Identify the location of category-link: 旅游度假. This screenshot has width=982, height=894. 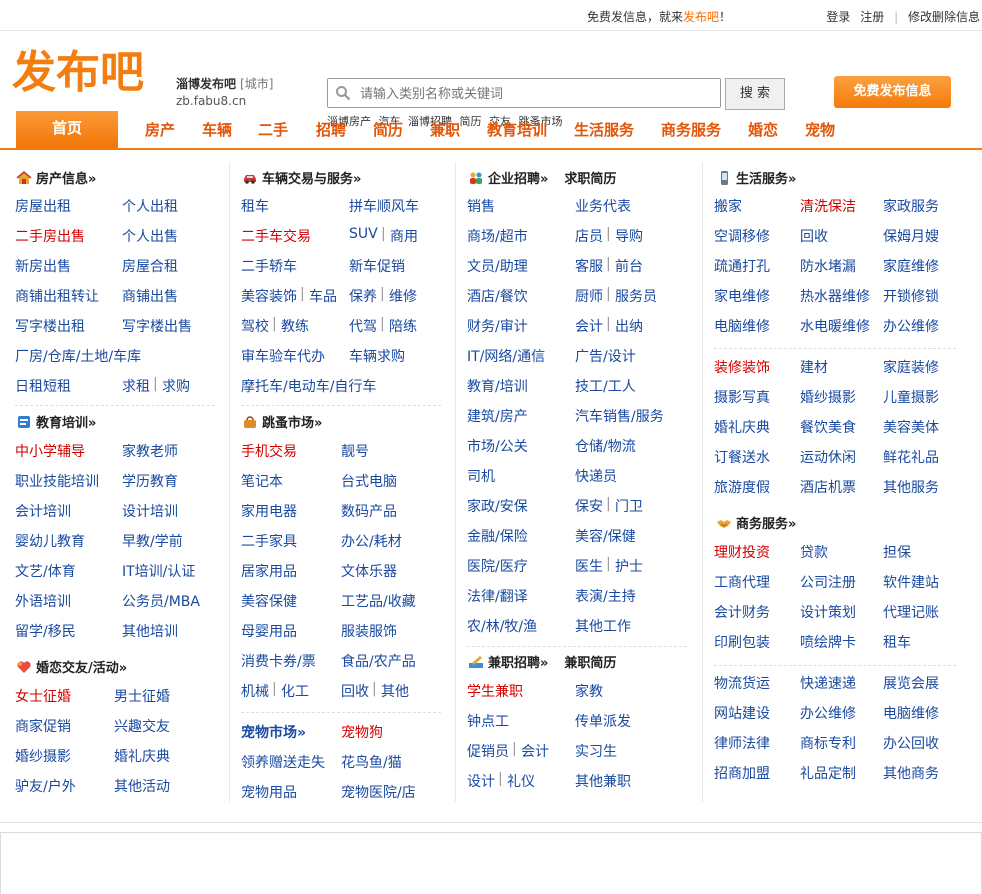
(742, 487).